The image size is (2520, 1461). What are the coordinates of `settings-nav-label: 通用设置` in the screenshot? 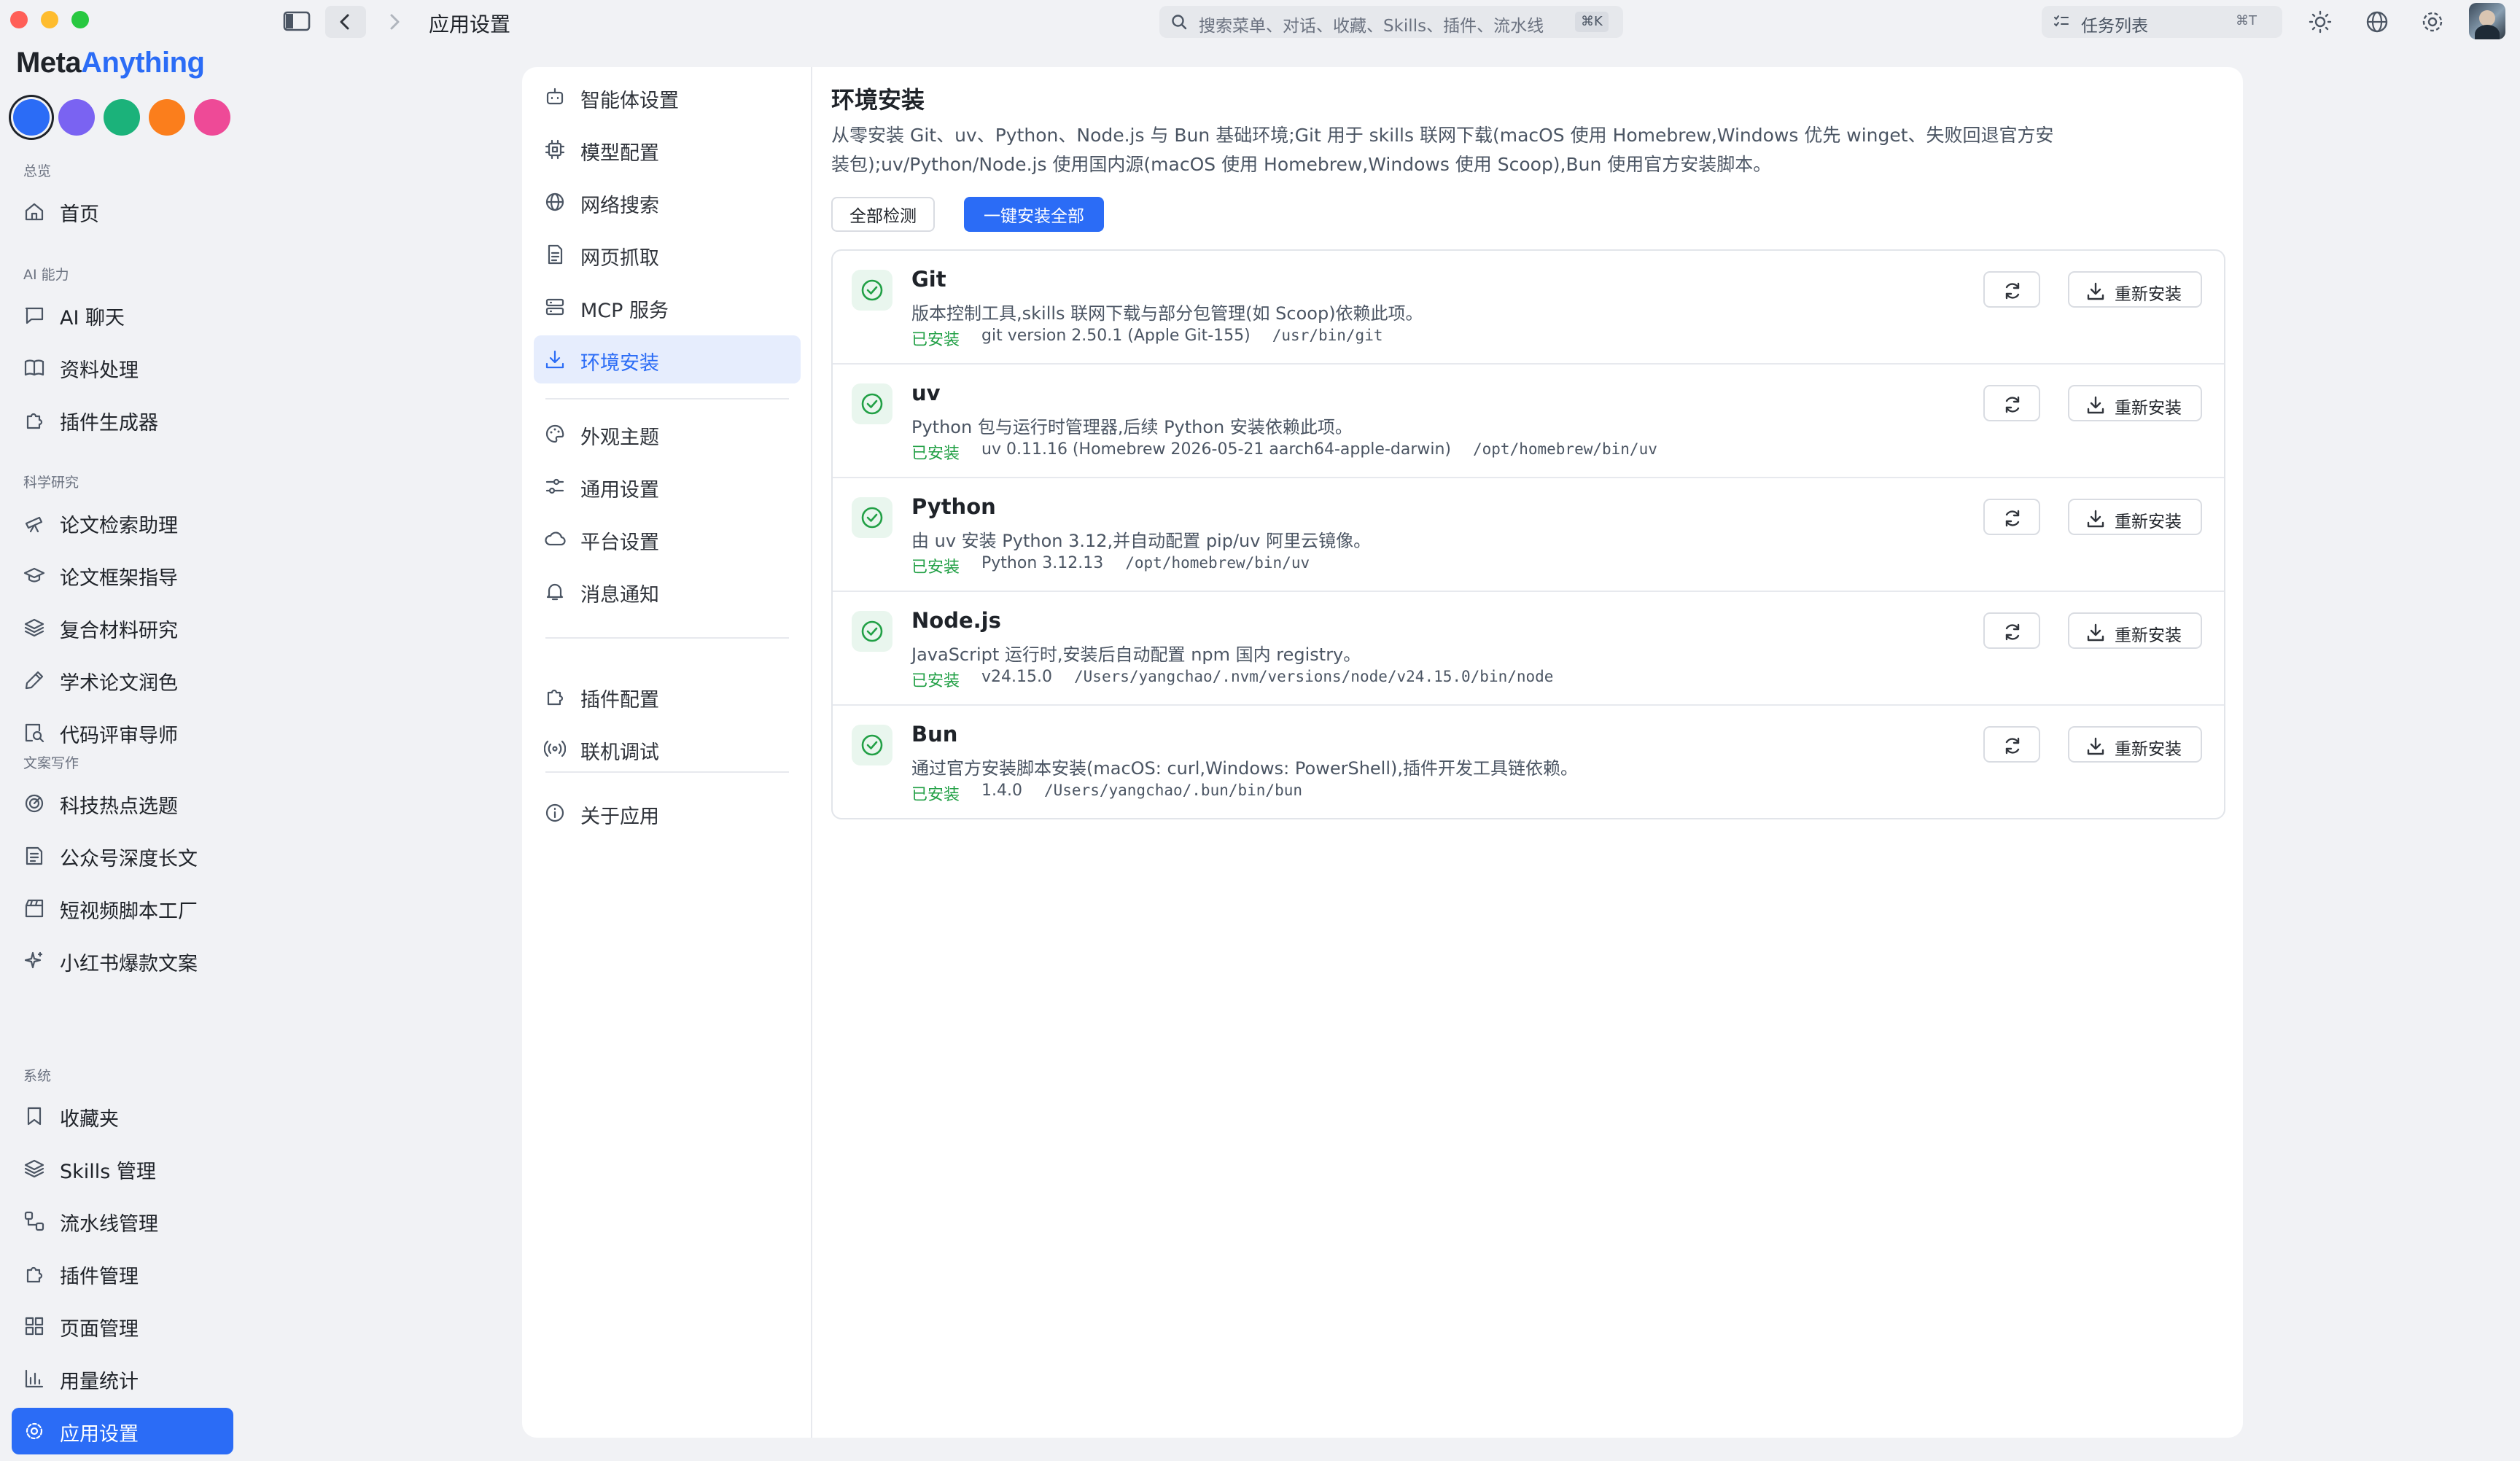 It's located at (619, 490).